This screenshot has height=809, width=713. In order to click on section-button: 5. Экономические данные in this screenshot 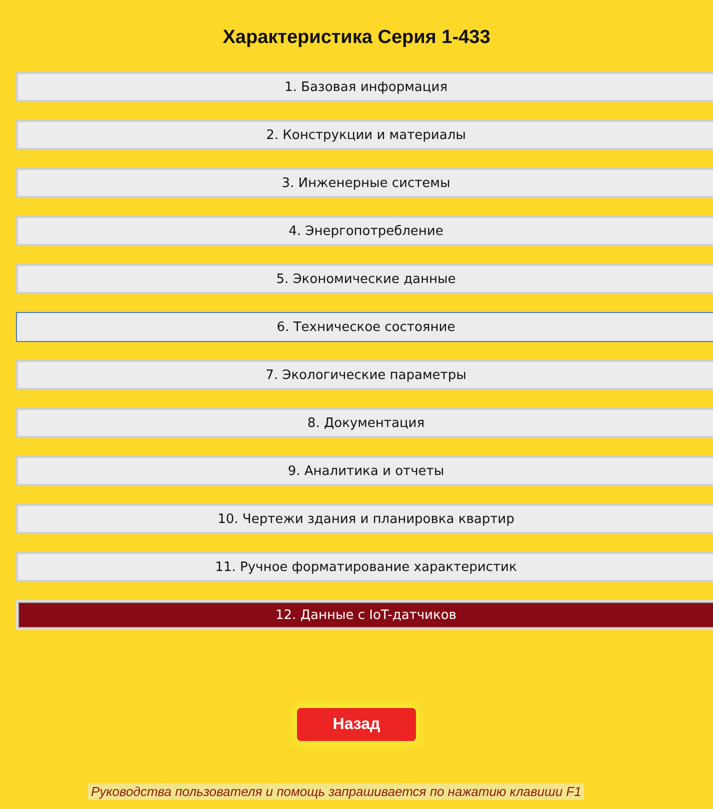, I will do `click(364, 279)`.